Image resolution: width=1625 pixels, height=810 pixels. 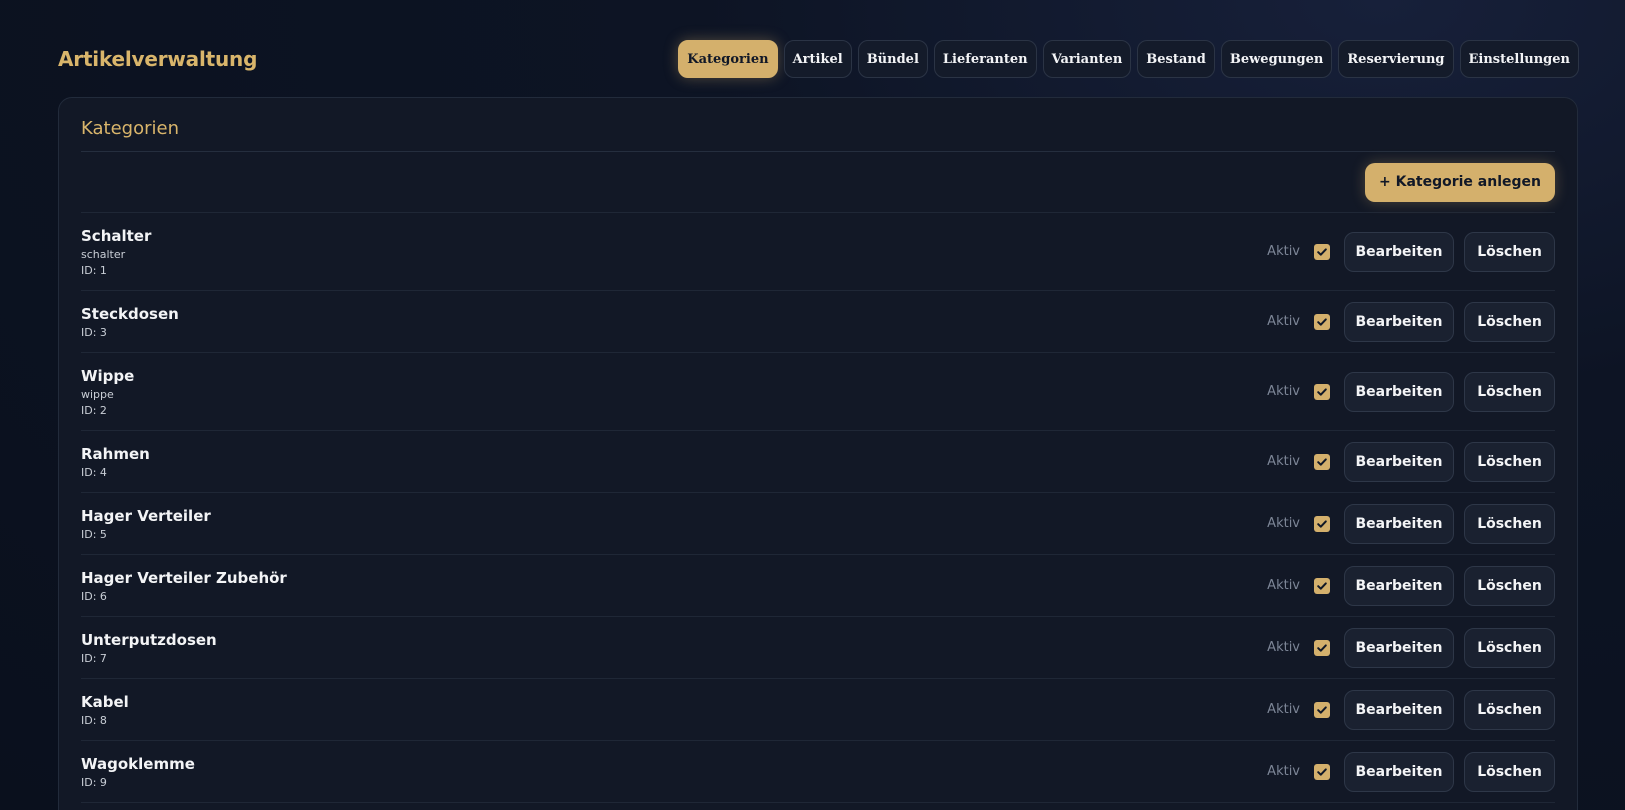 What do you see at coordinates (818, 182) in the screenshot?
I see `panel-toolbar: + Kategorie anlegen` at bounding box center [818, 182].